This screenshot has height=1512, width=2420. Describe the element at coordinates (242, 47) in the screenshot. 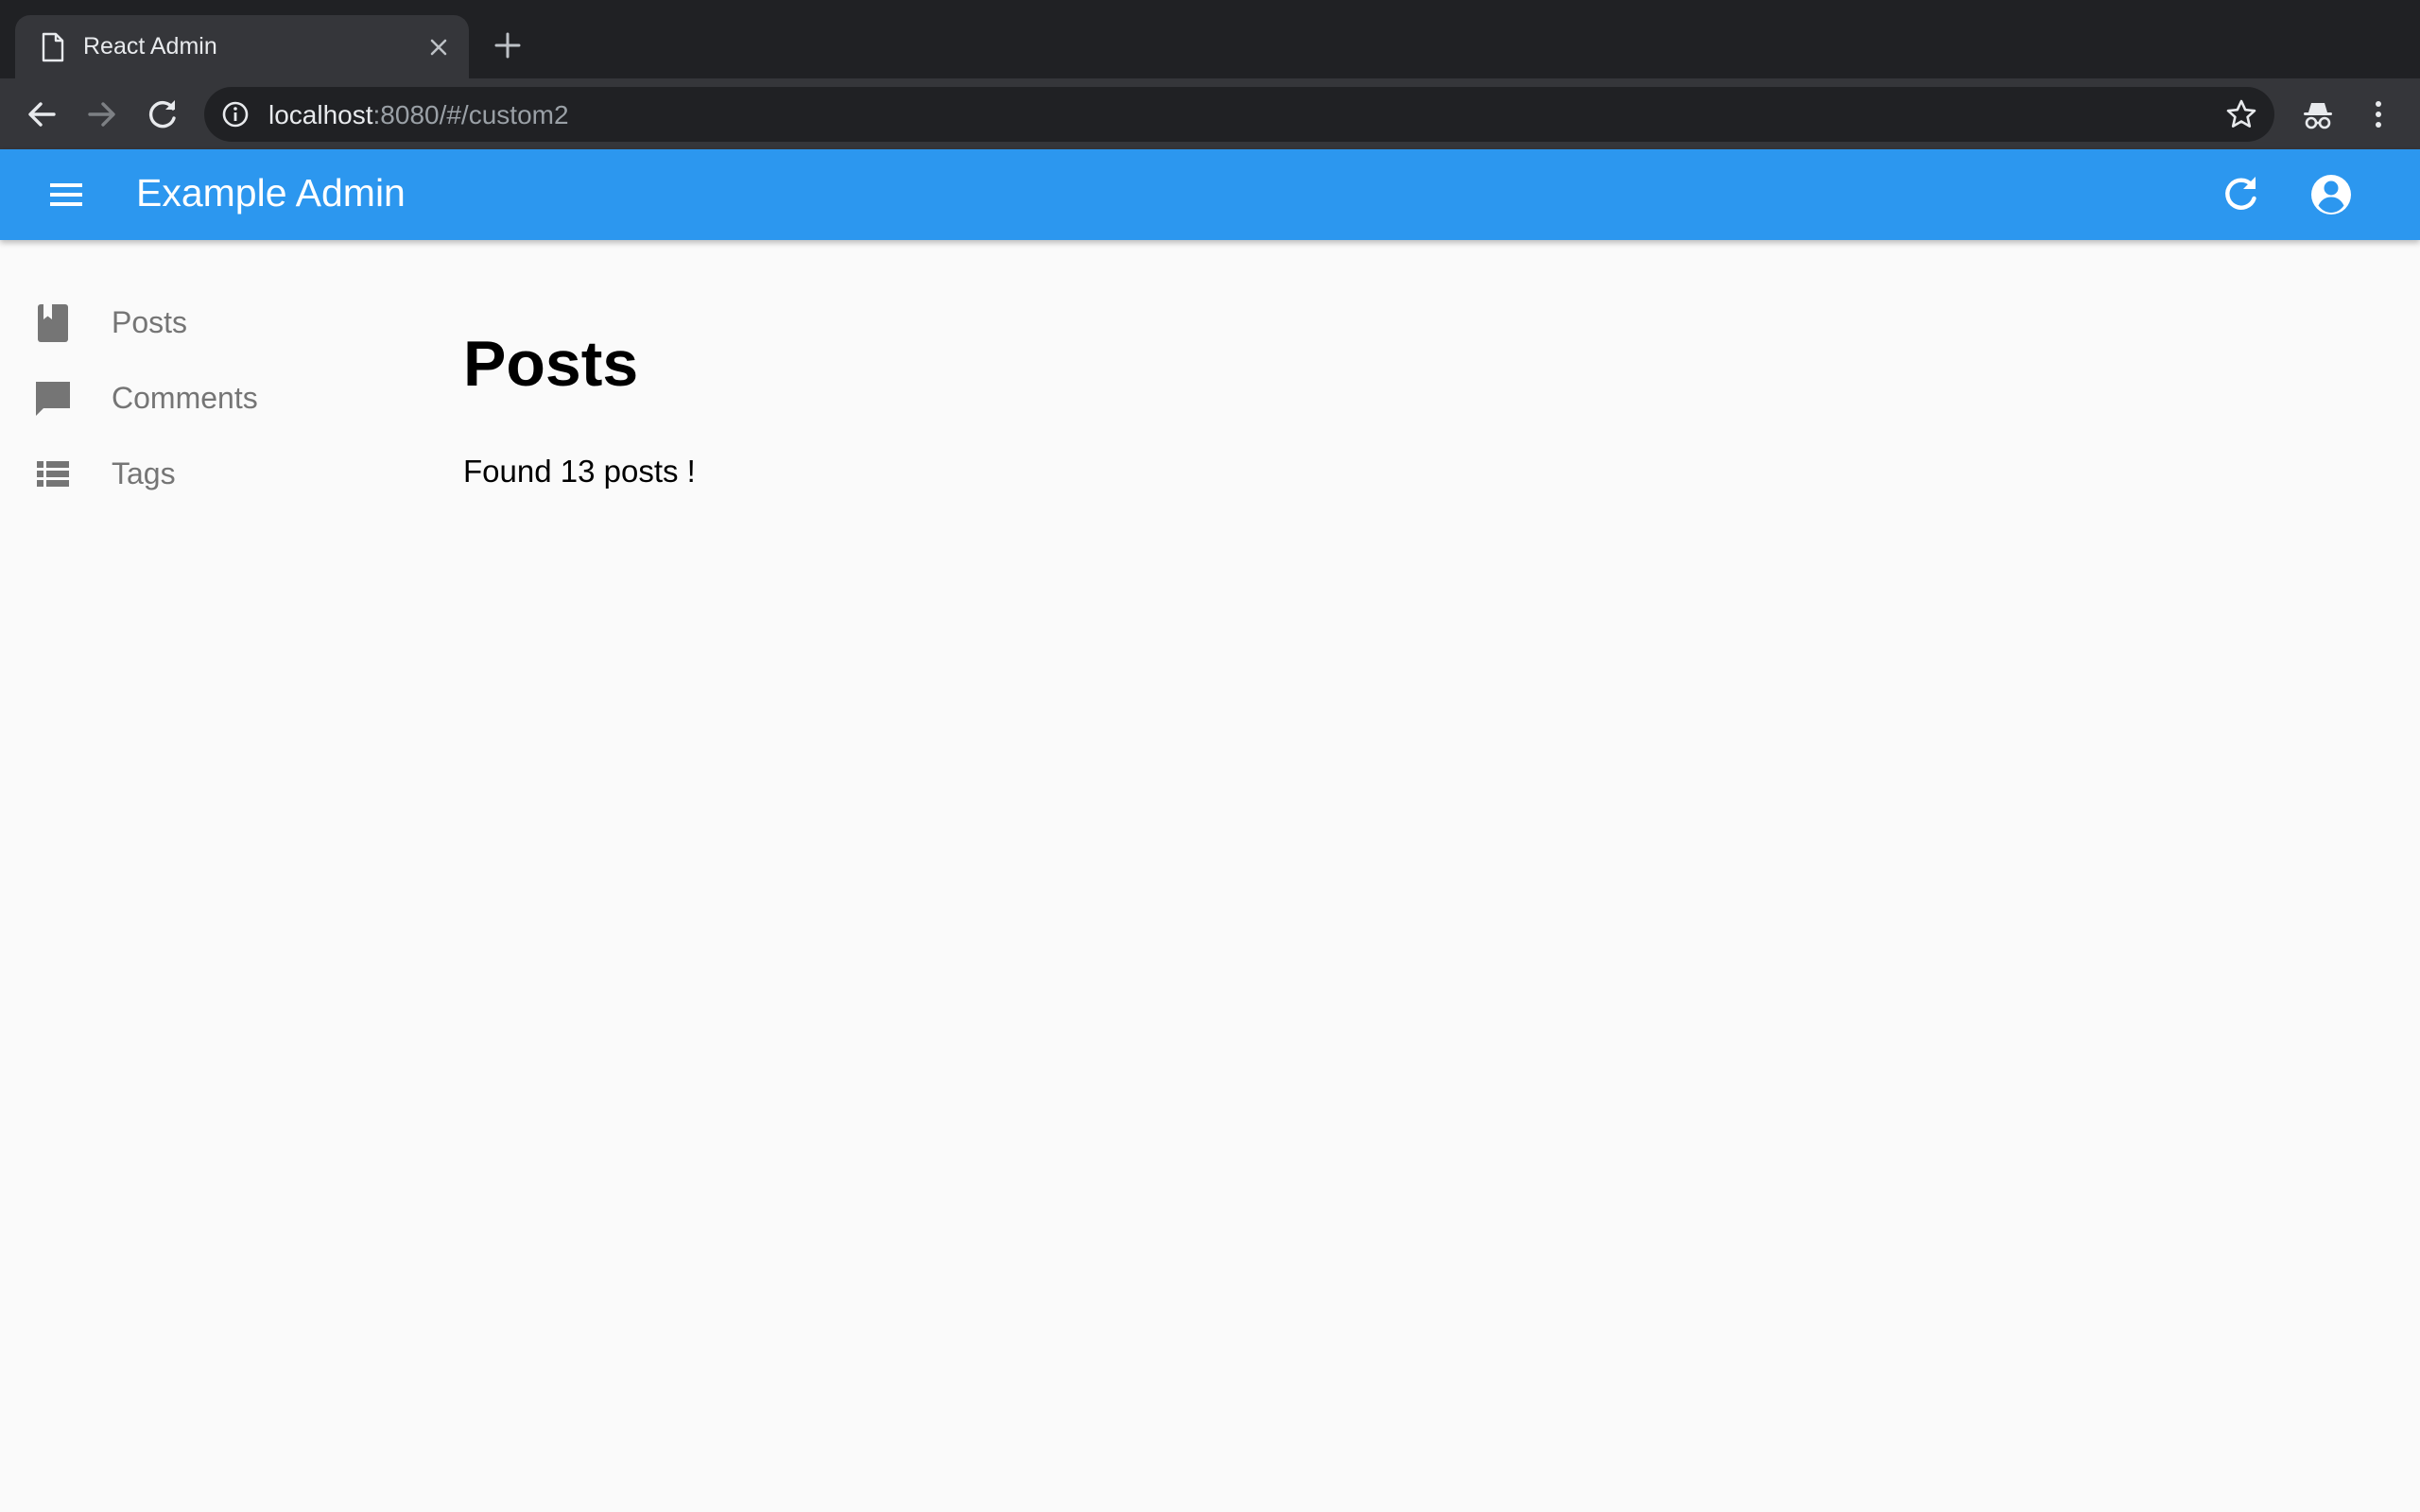

I see `browser-tab: React Admin` at that location.